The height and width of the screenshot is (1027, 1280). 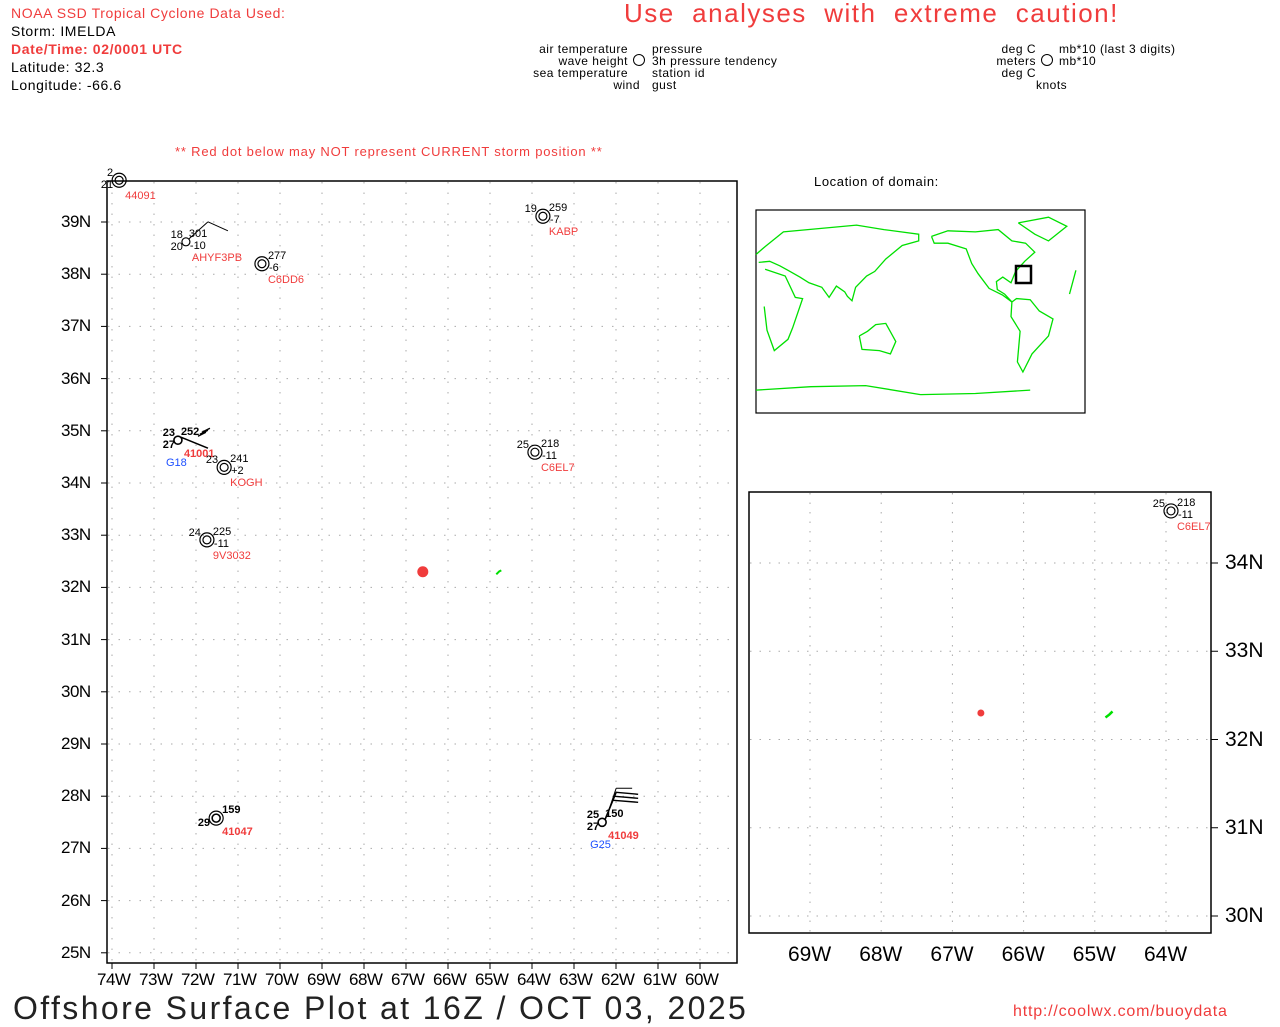 What do you see at coordinates (810, 954) in the screenshot?
I see `inset-lon-tick-label: 69W` at bounding box center [810, 954].